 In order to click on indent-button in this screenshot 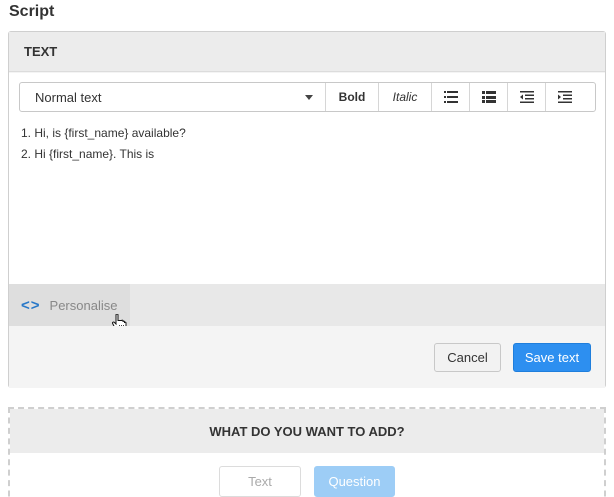, I will do `click(565, 97)`.